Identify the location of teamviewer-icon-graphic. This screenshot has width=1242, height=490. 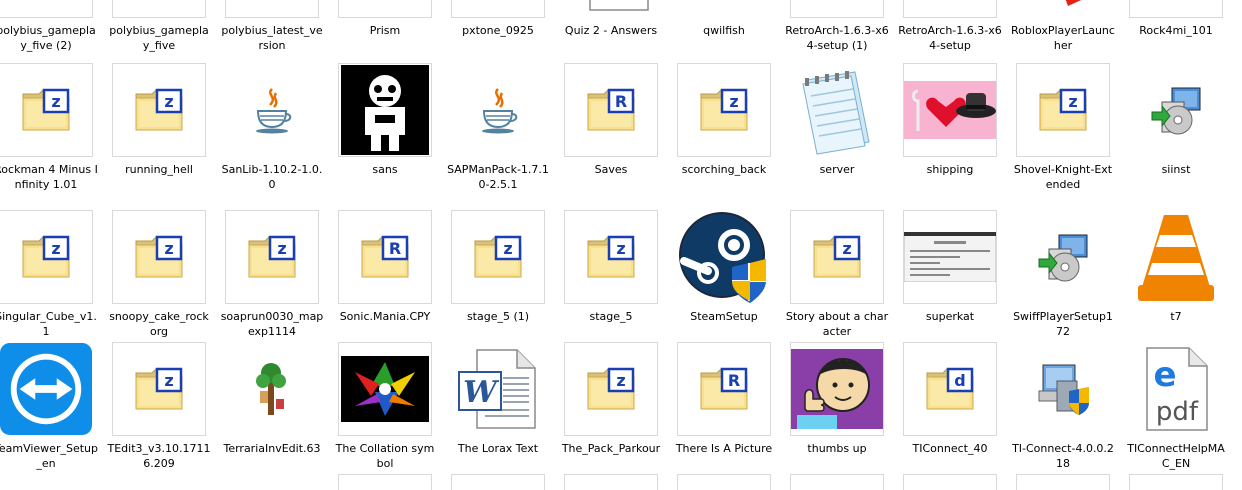
(46, 389).